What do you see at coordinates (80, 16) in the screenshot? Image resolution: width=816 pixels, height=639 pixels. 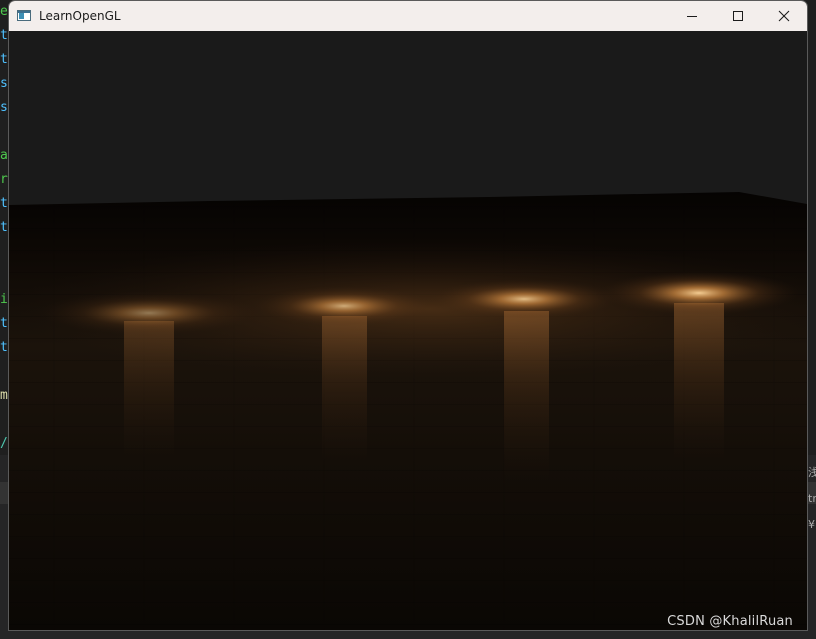 I see `window-title: LearnOpenGL` at bounding box center [80, 16].